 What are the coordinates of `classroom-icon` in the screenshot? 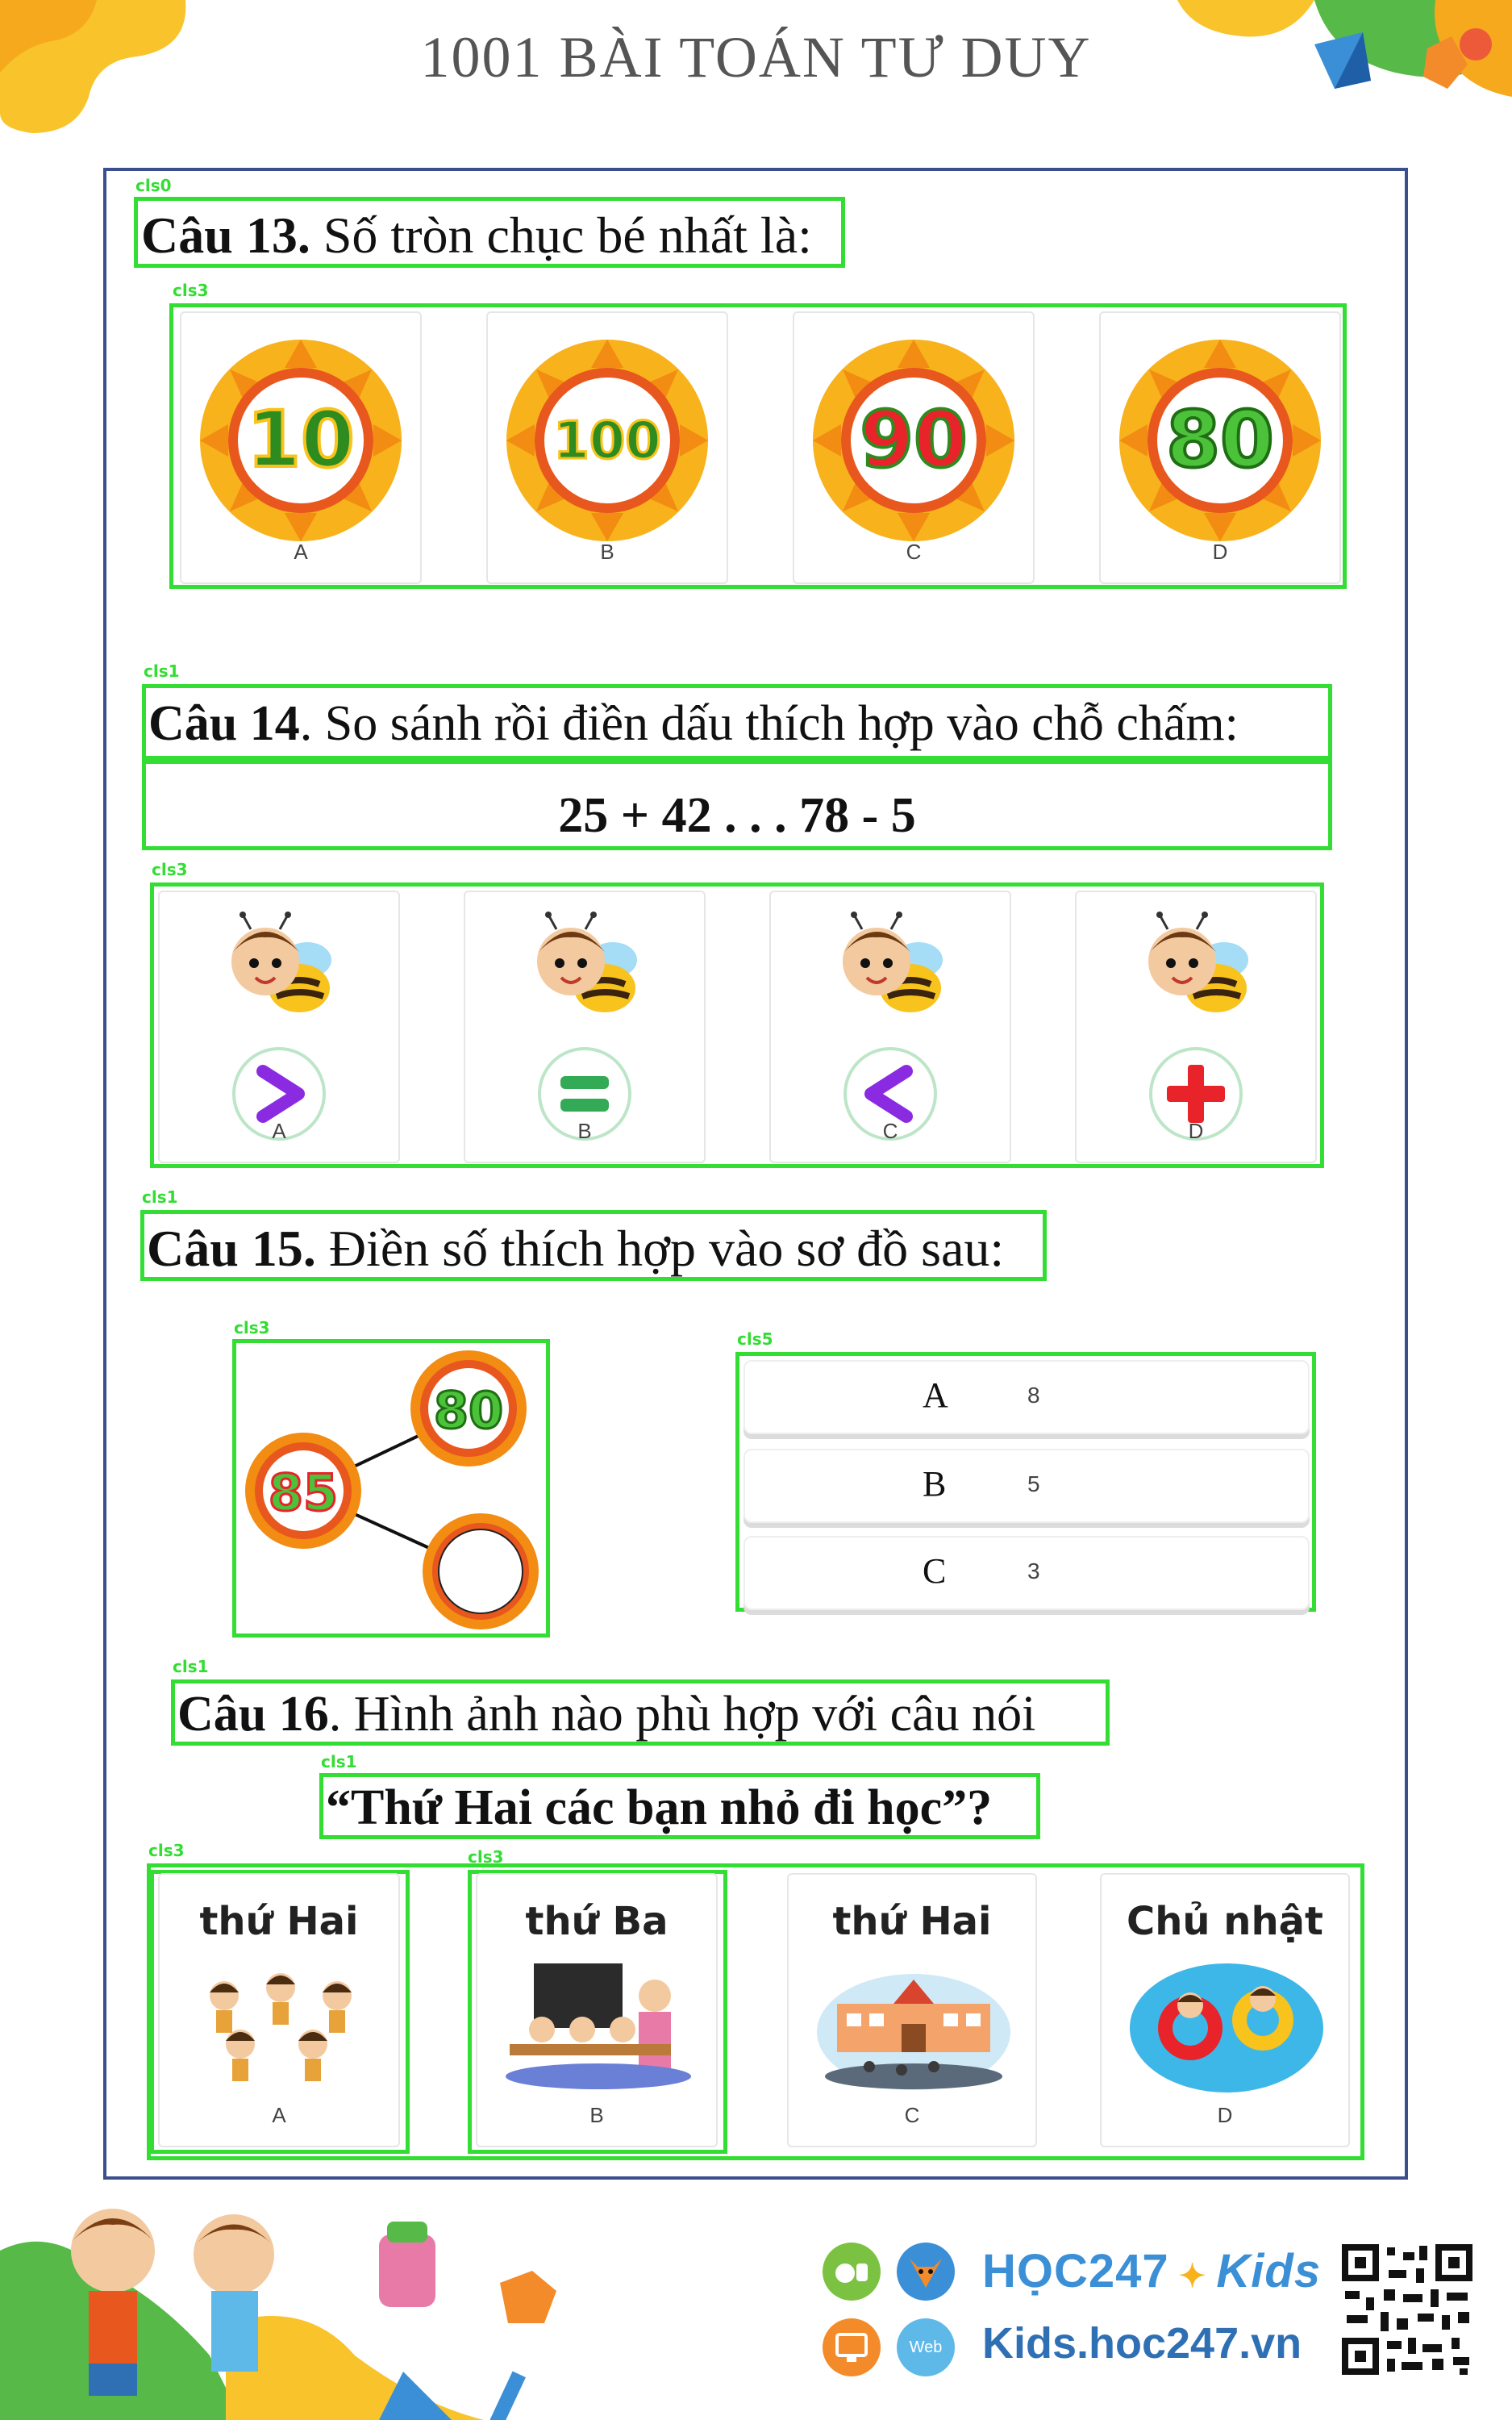 It's located at (598, 2026).